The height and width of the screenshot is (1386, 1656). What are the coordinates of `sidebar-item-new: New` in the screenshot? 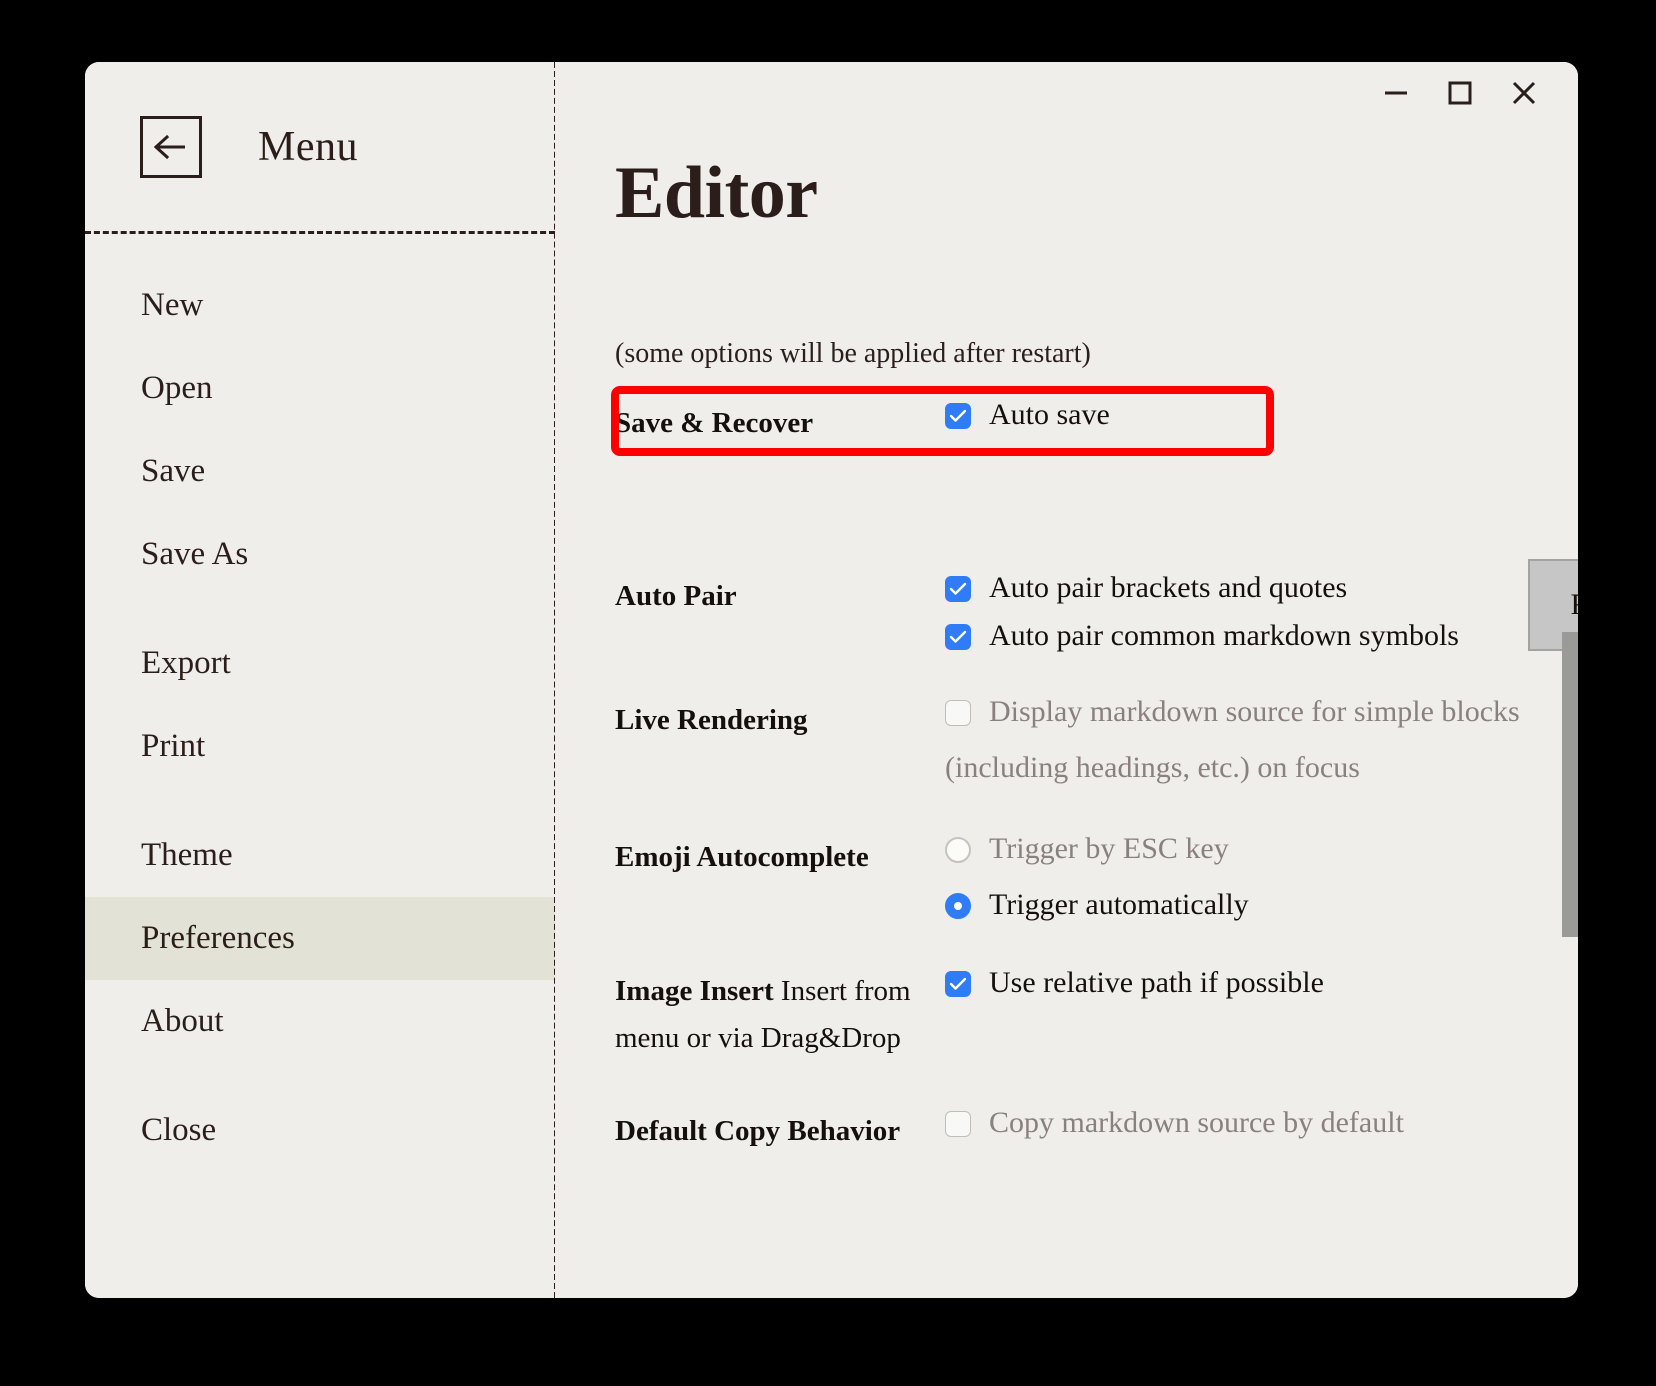 It's located at (320, 305).